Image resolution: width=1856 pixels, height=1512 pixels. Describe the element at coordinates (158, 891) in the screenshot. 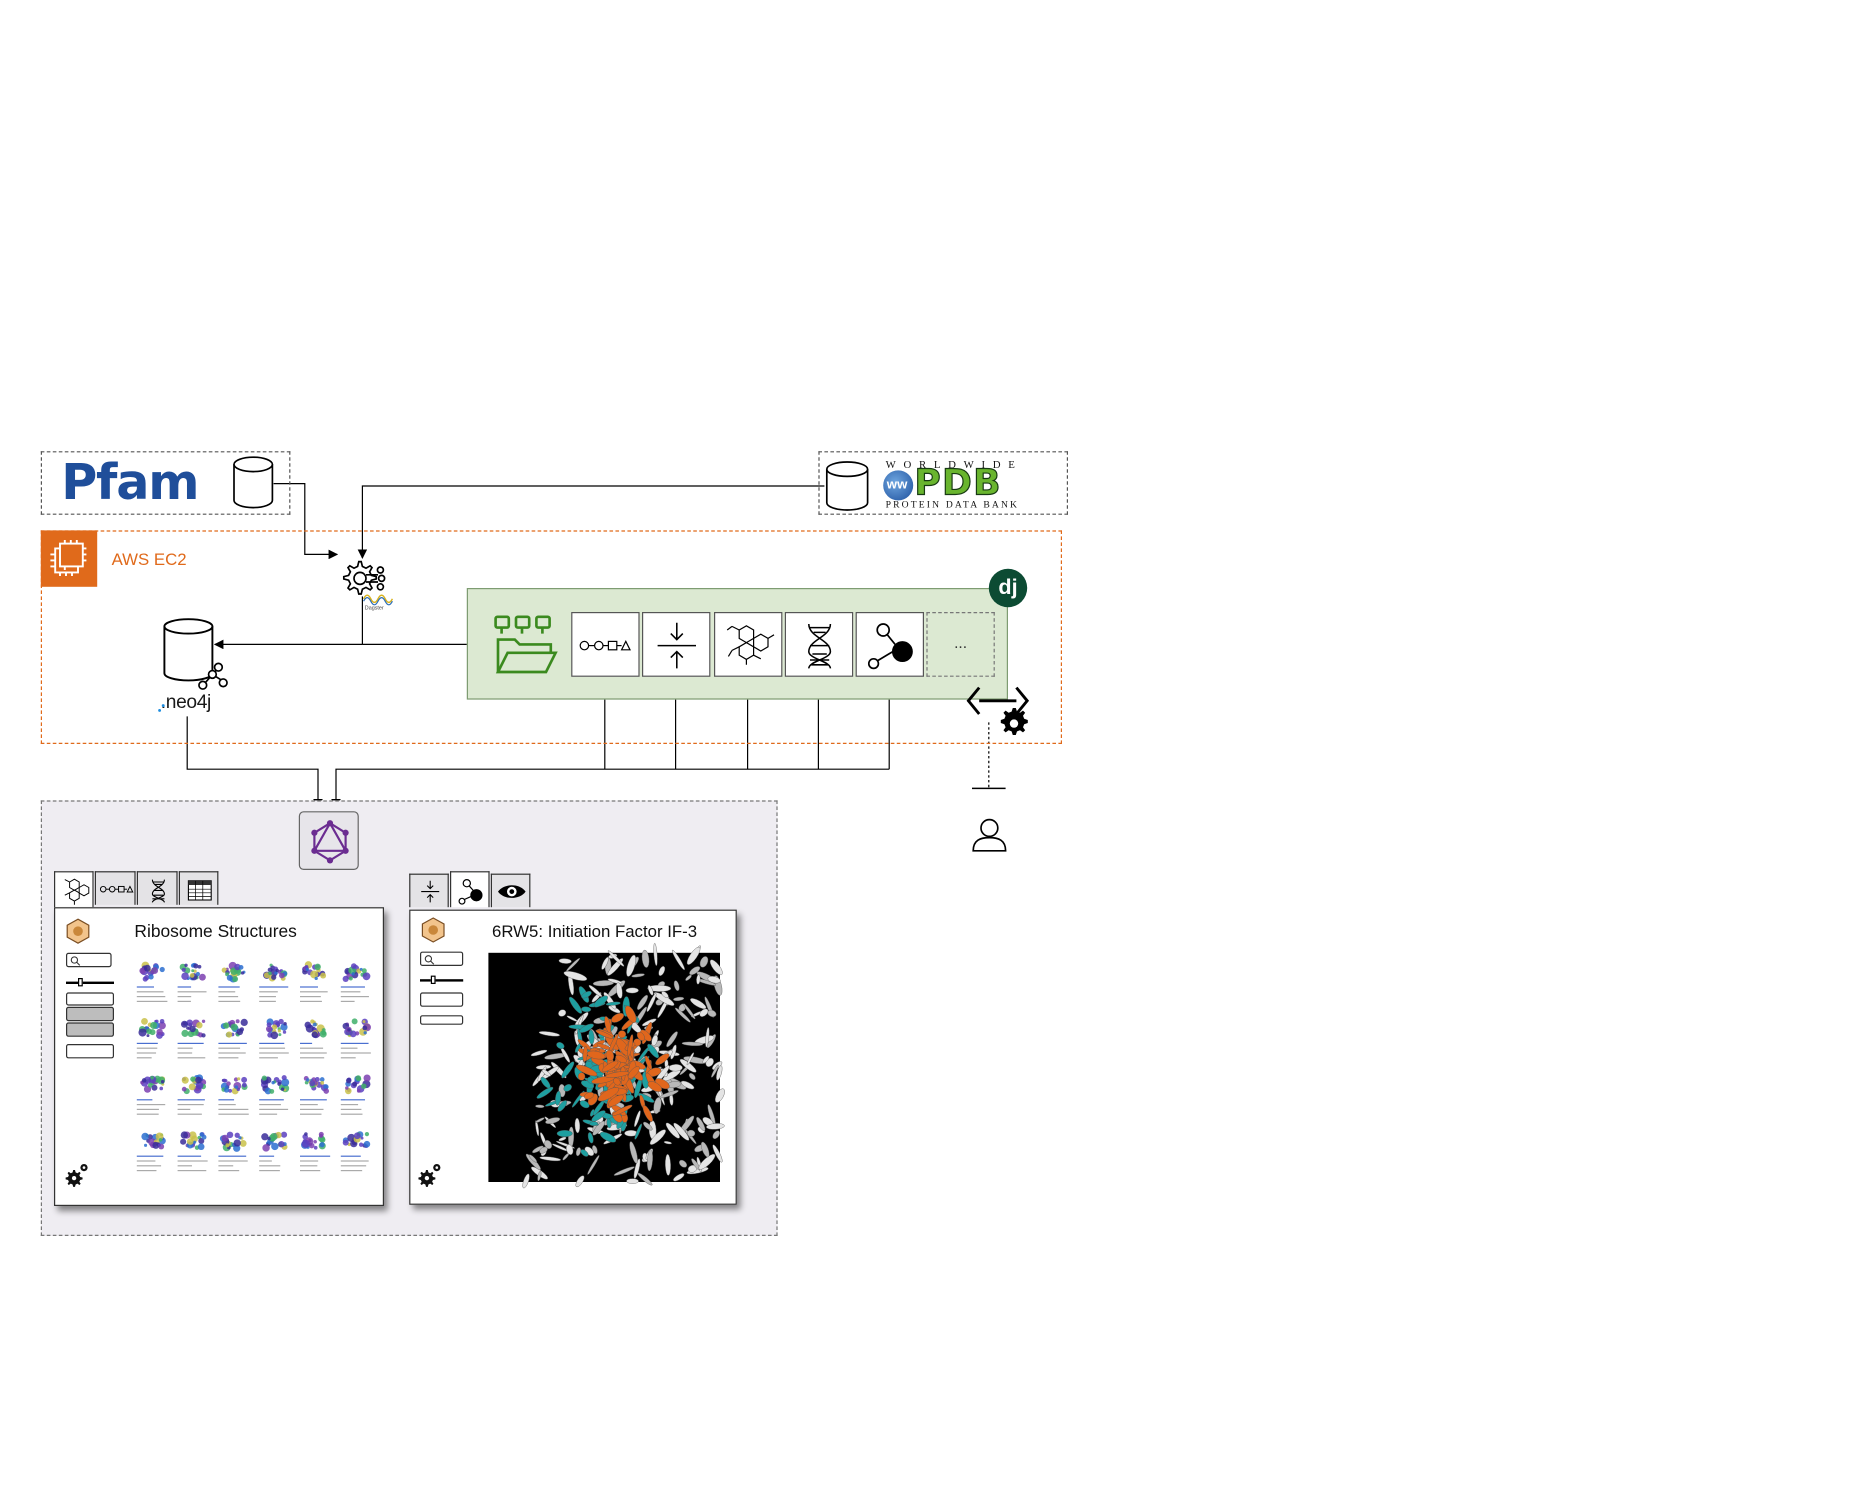

I see `dna-tab-icon` at that location.